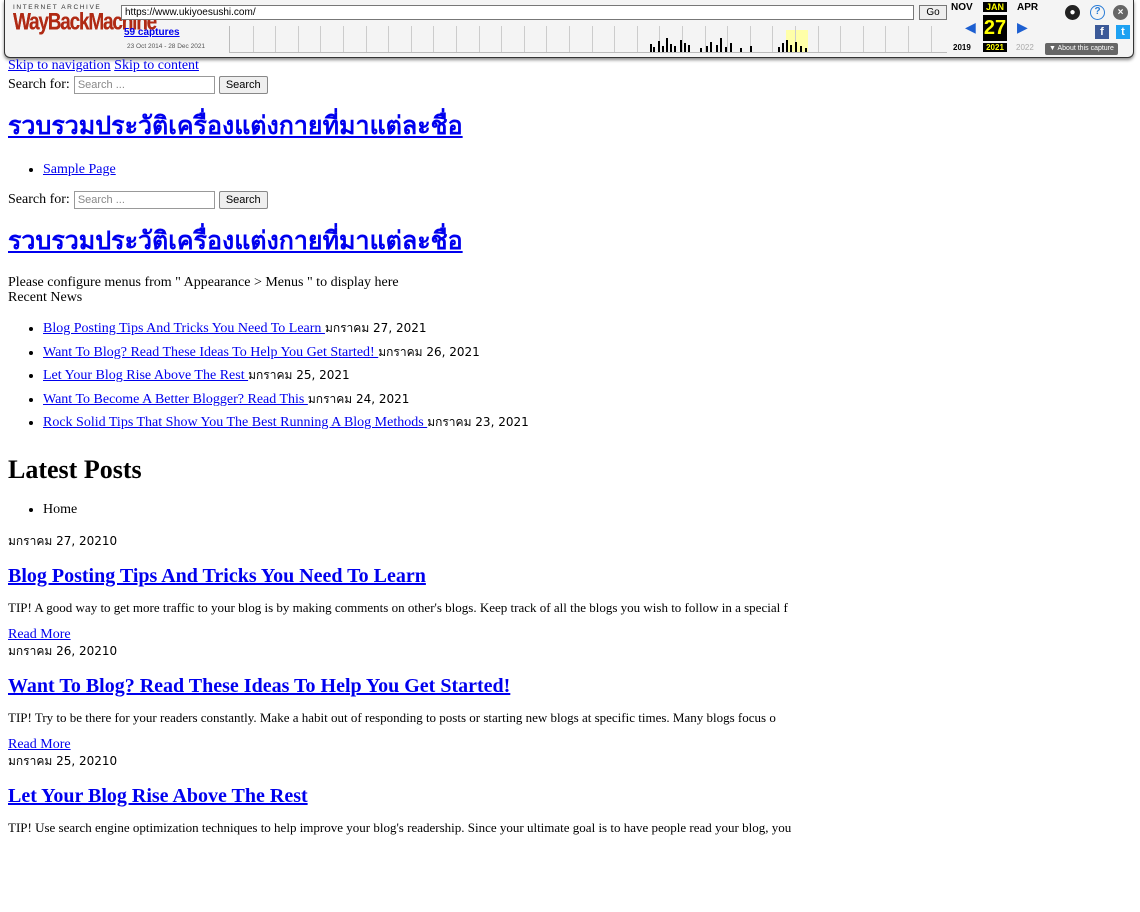  Describe the element at coordinates (1123, 32) in the screenshot. I see `twitter-icon: t` at that location.